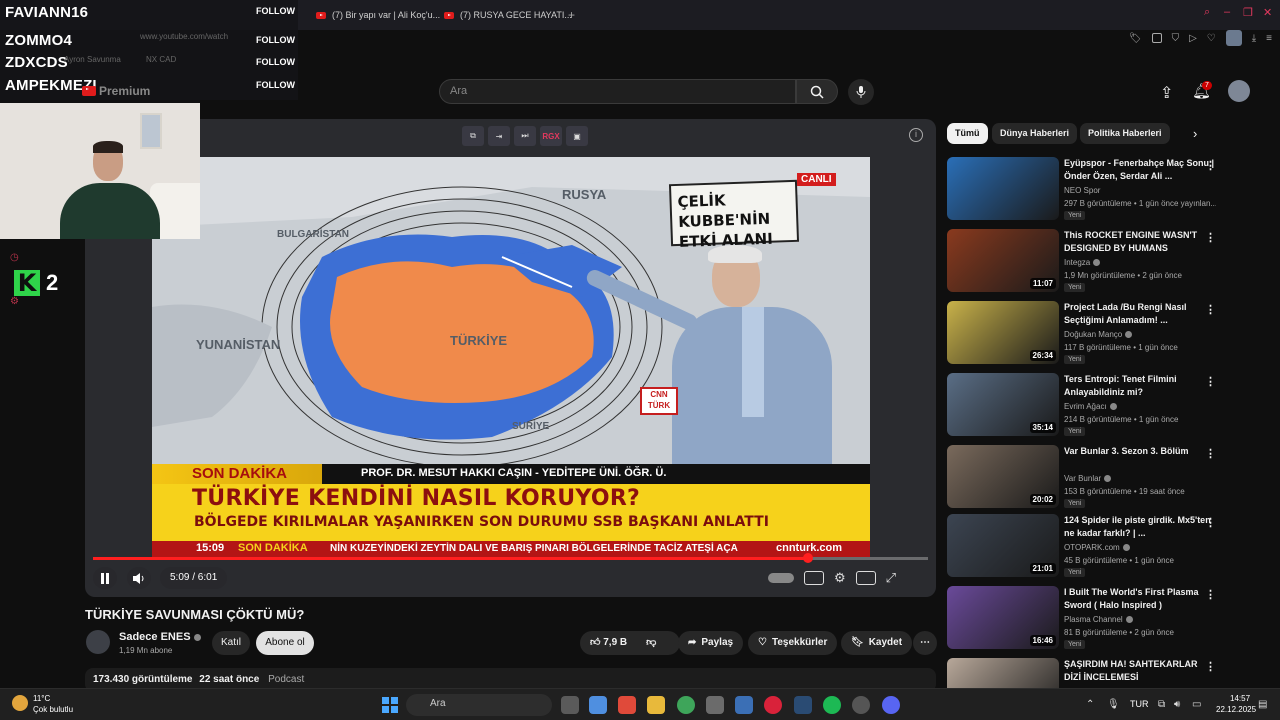  Describe the element at coordinates (286, 679) in the screenshot. I see `video-tag: Podcast` at that location.